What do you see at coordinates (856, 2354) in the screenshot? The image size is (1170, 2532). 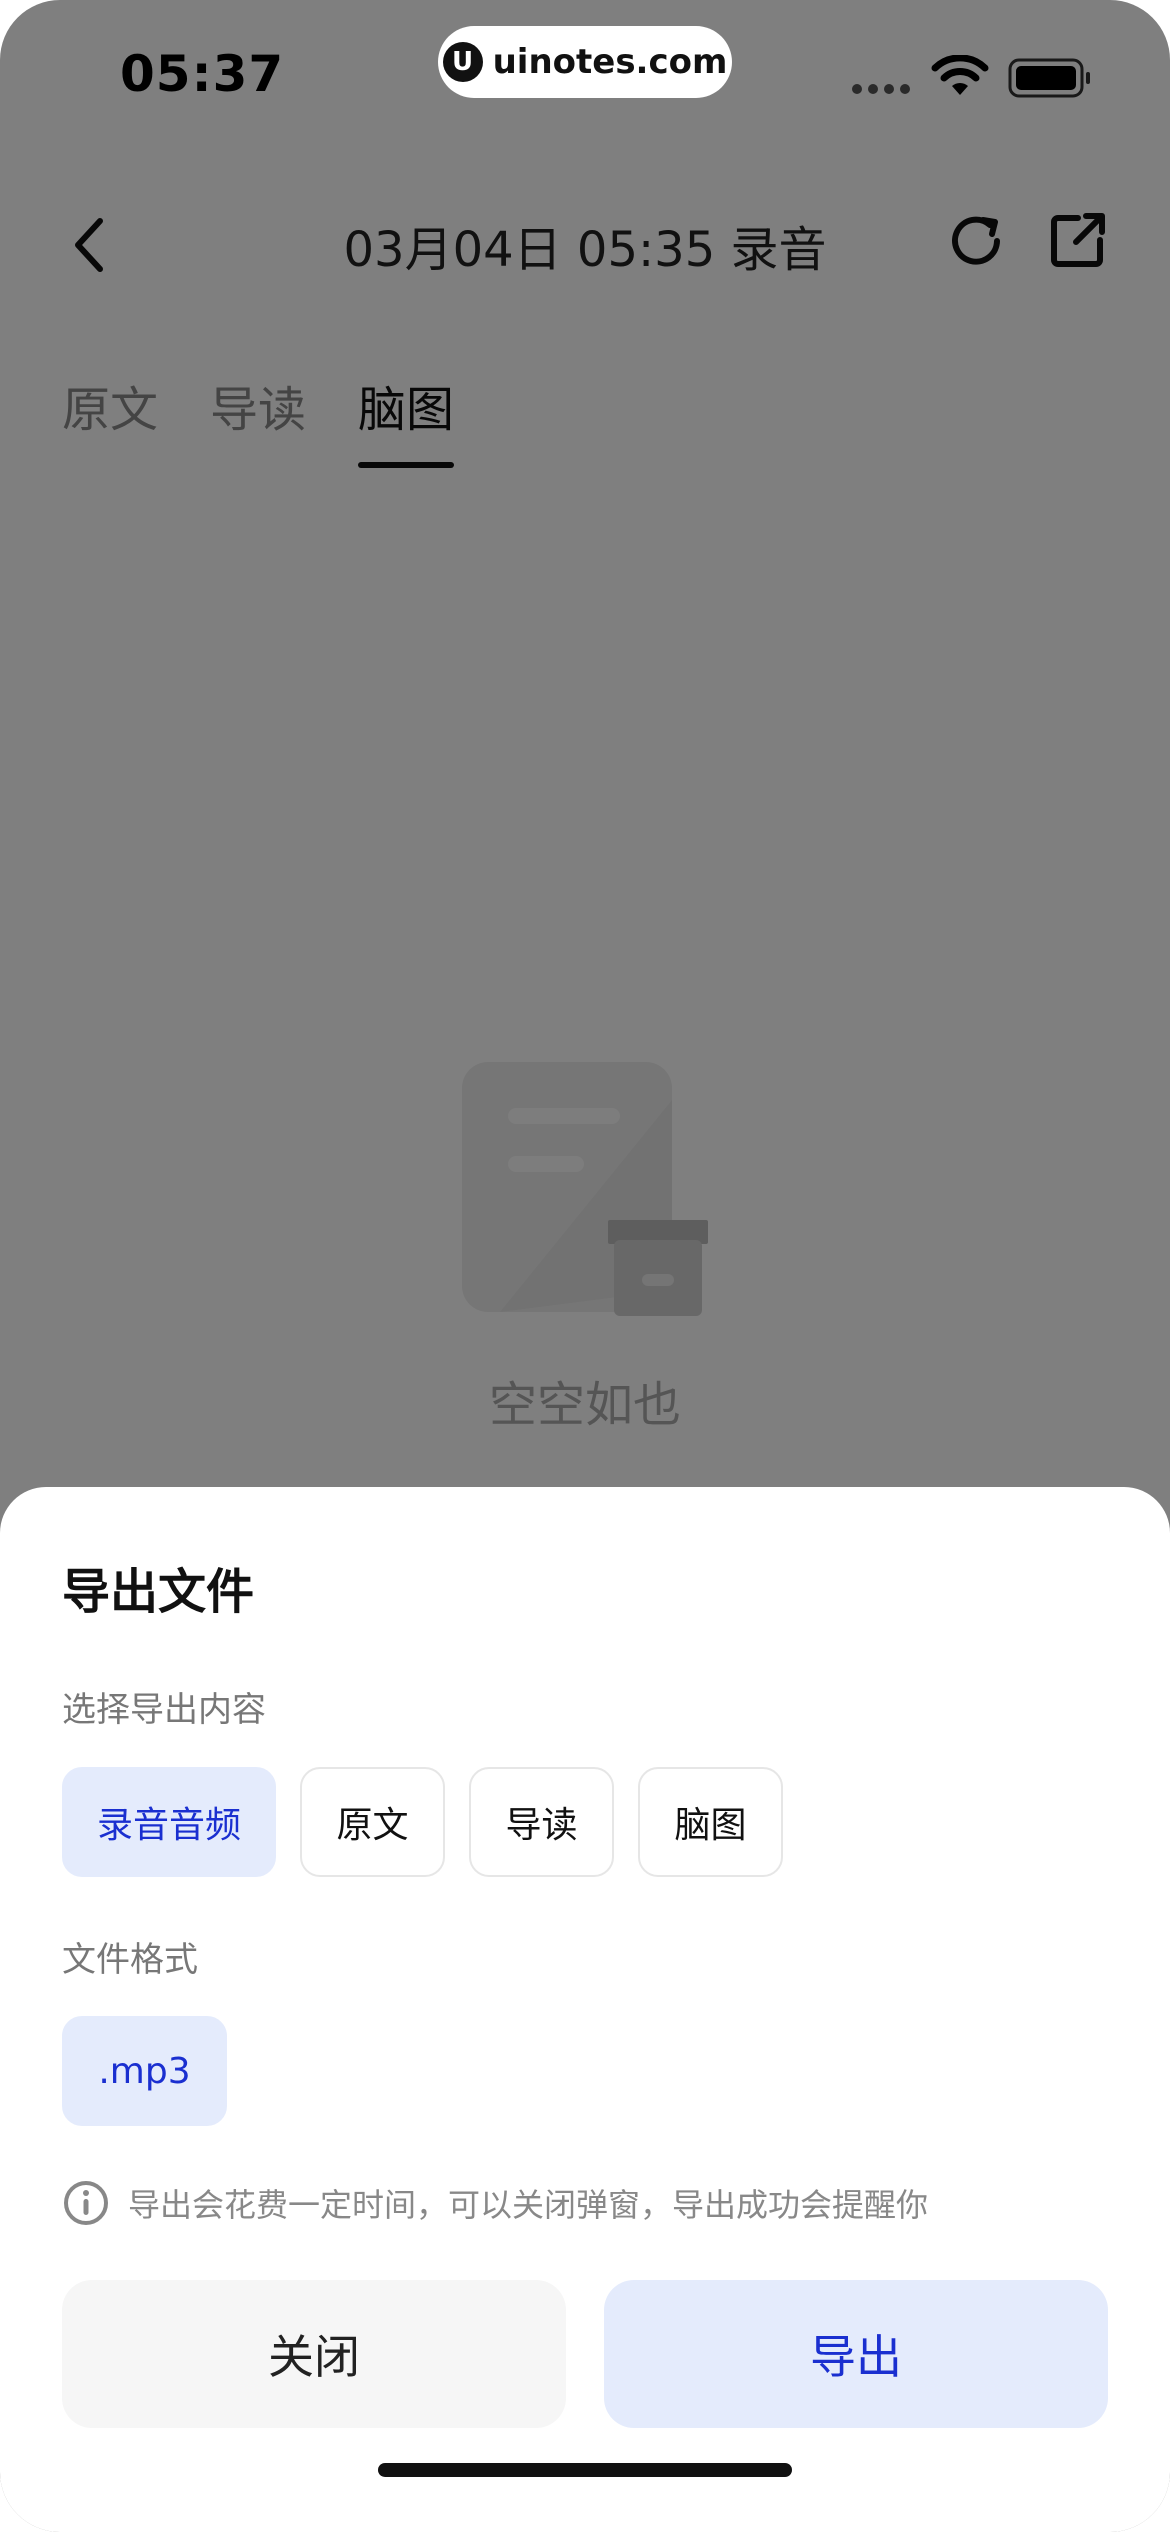 I see `export-button: 导出` at bounding box center [856, 2354].